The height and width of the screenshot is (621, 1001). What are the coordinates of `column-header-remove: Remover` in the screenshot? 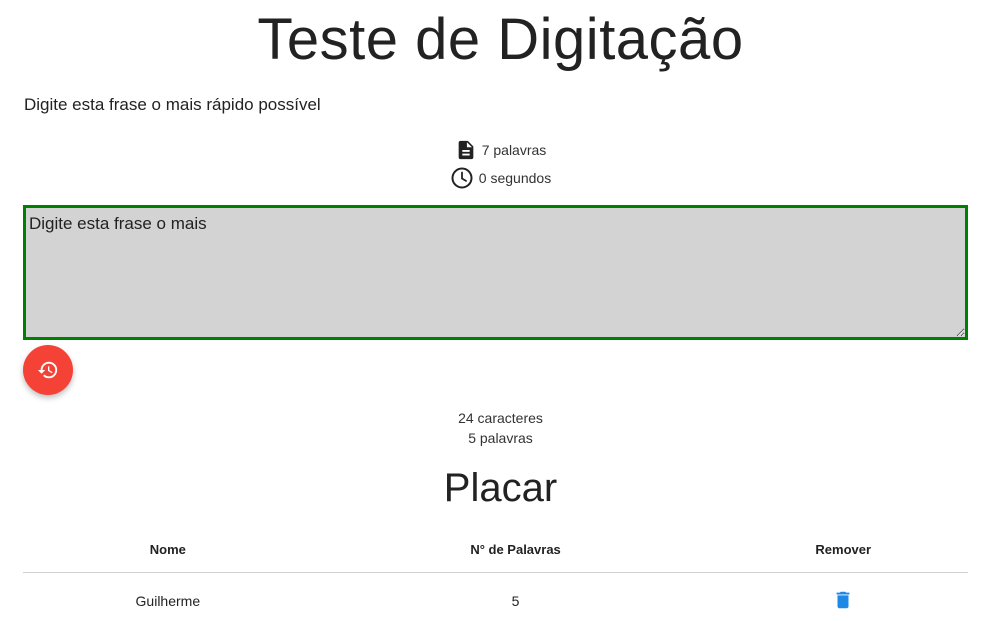 It's located at (843, 550).